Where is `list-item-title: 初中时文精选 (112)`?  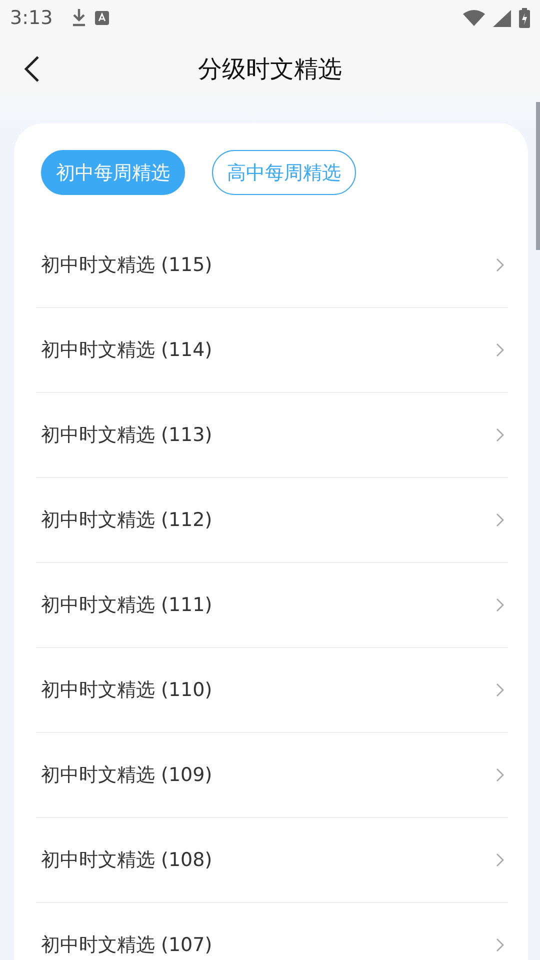
list-item-title: 初中时文精选 (112) is located at coordinates (126, 520).